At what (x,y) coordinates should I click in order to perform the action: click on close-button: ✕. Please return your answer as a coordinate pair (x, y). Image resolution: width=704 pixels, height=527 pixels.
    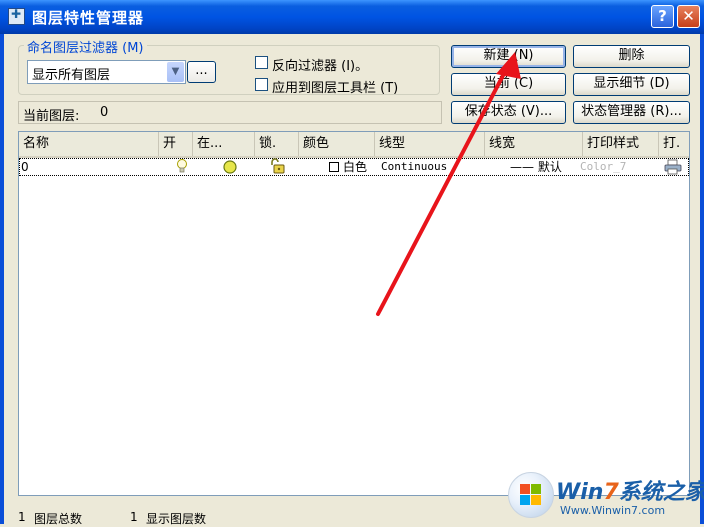
    Looking at the image, I should click on (688, 16).